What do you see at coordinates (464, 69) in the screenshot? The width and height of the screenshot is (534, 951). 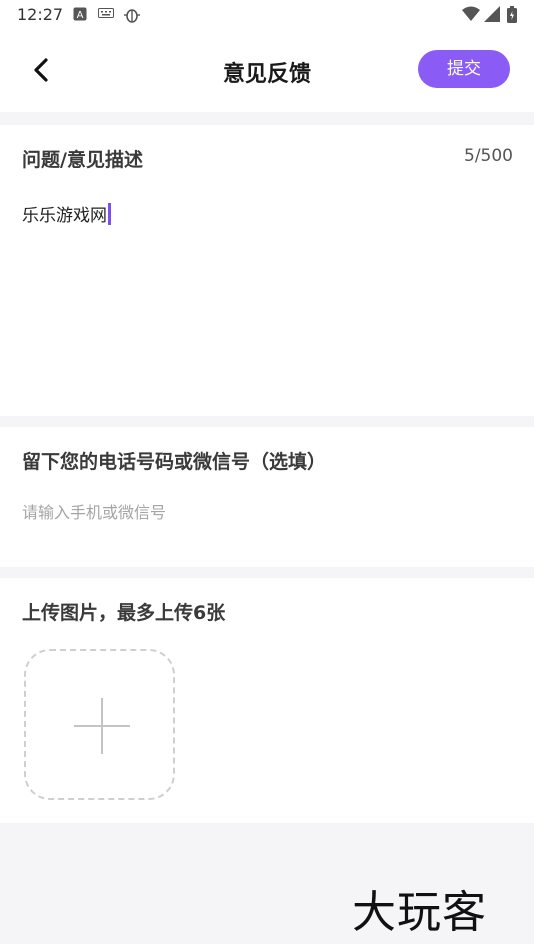 I see `submit-button: 提交` at bounding box center [464, 69].